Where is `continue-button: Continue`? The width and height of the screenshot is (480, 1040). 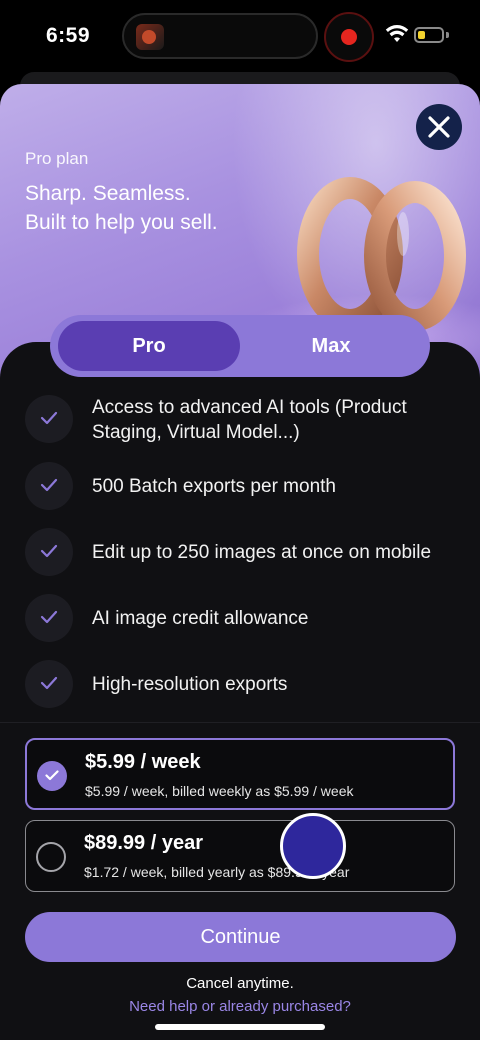
continue-button: Continue is located at coordinates (240, 937).